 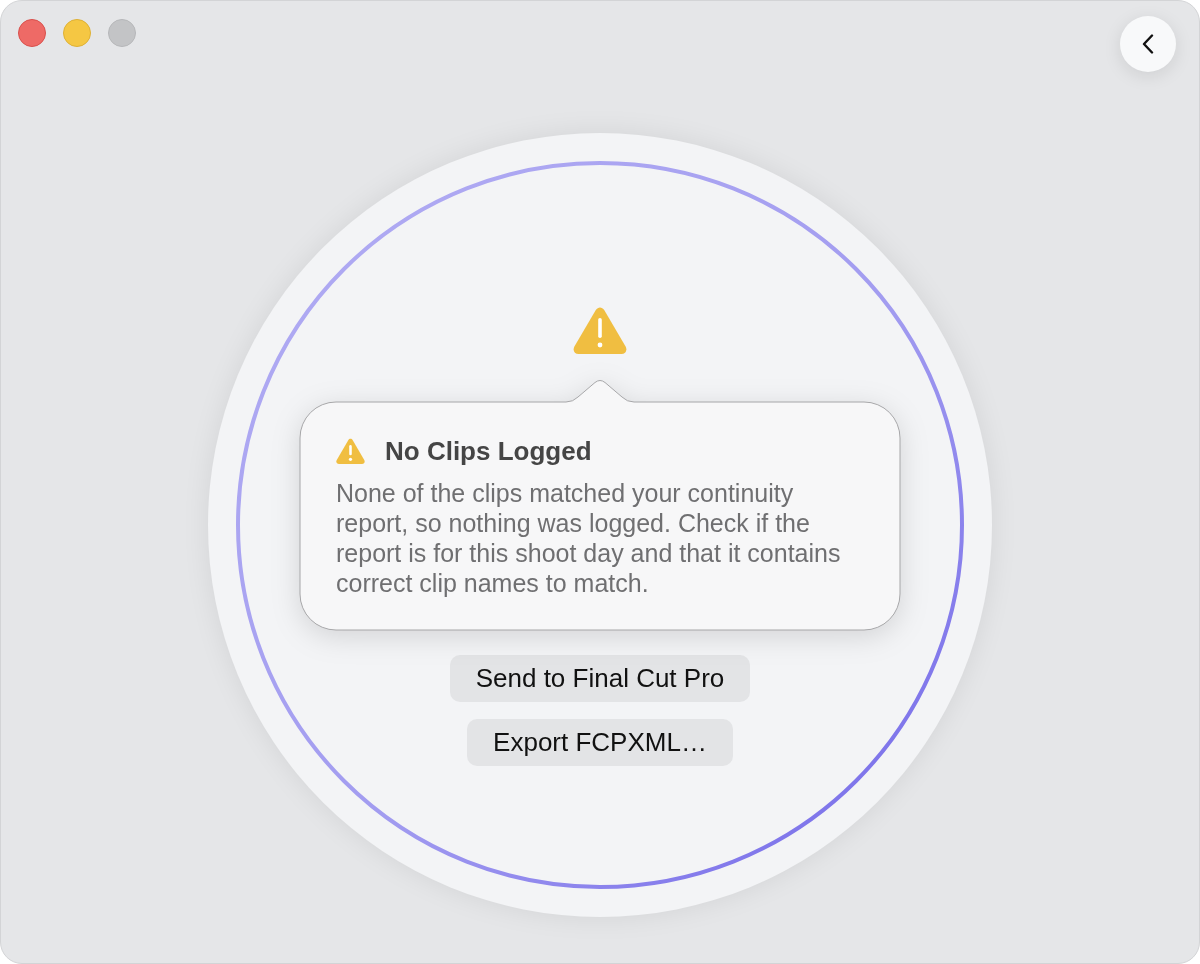 I want to click on close-button, so click(x=32, y=33).